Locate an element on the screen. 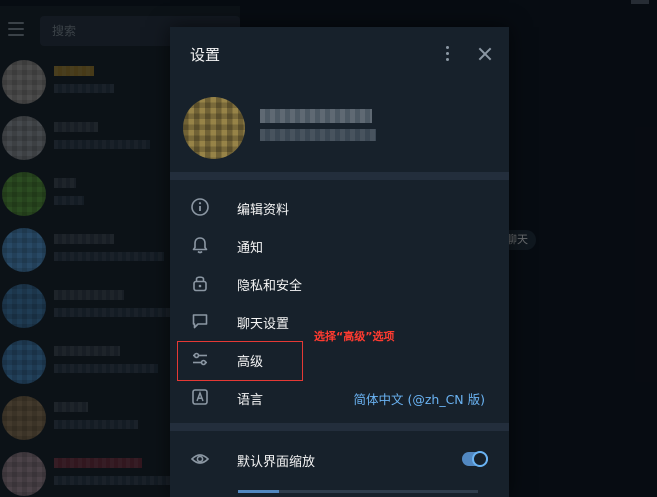  annotation-text: 选择“高级”选项 is located at coordinates (354, 336).